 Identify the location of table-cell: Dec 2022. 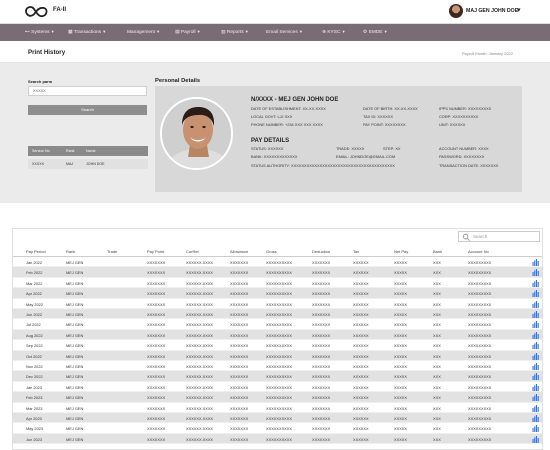
(34, 377).